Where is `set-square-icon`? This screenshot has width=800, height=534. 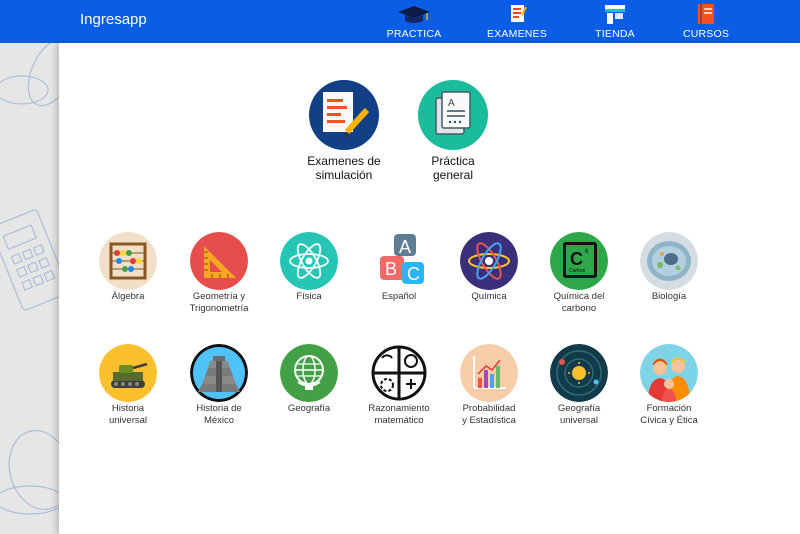
set-square-icon is located at coordinates (219, 261).